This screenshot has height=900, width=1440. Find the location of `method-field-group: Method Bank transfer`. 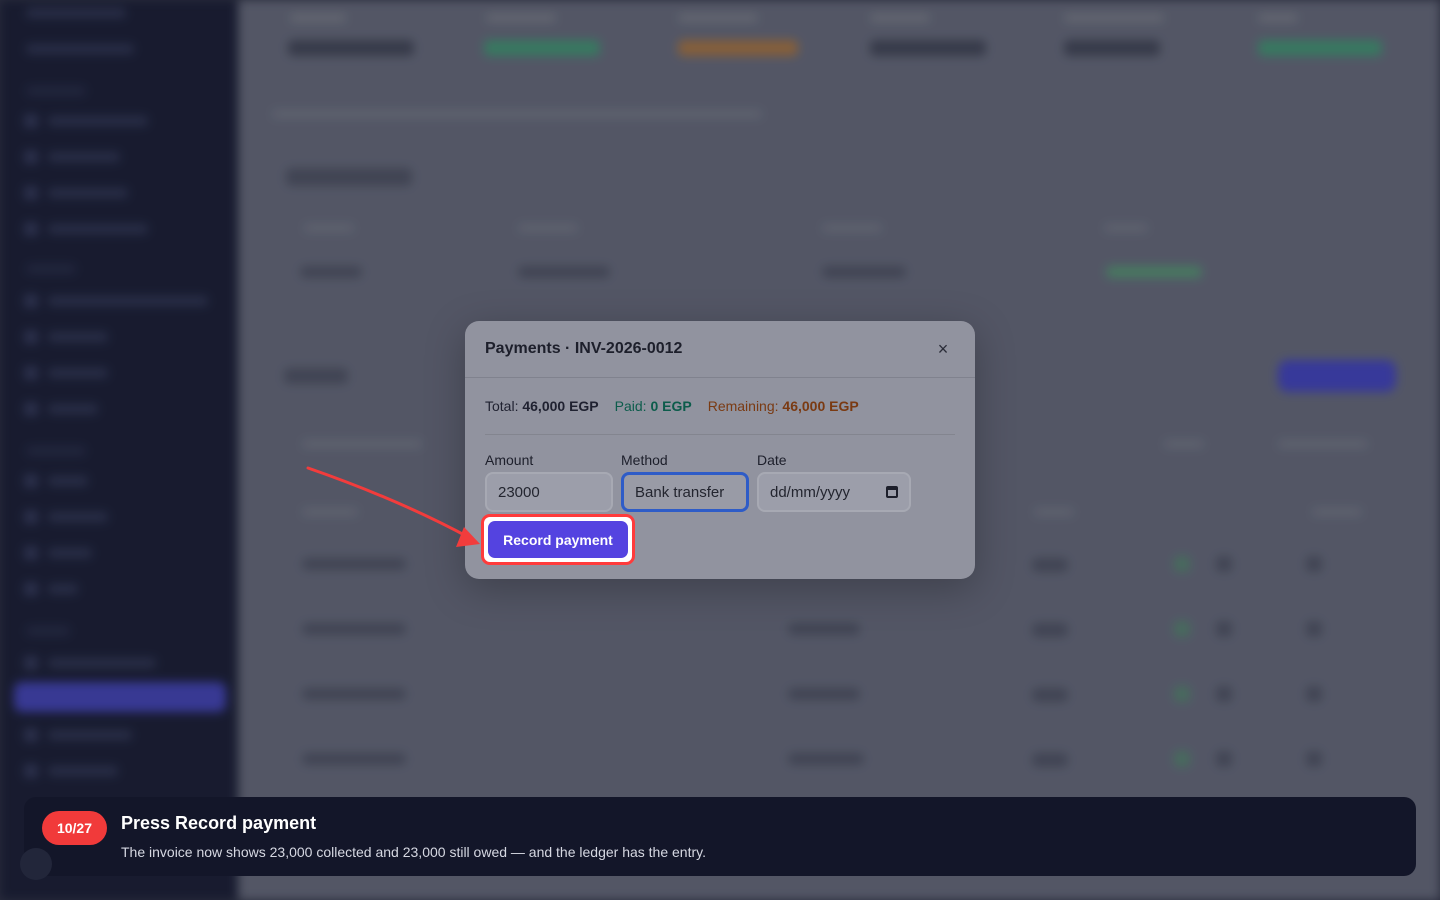

method-field-group: Method Bank transfer is located at coordinates (685, 482).